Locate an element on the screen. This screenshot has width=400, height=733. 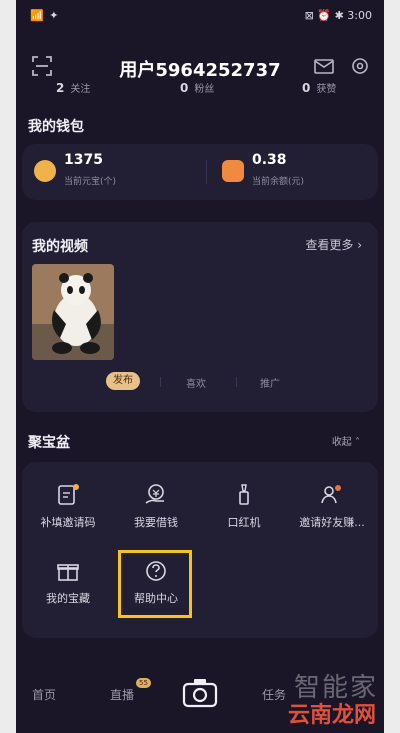
grid-item-treasure: 我的宝藏 is located at coordinates (68, 588).